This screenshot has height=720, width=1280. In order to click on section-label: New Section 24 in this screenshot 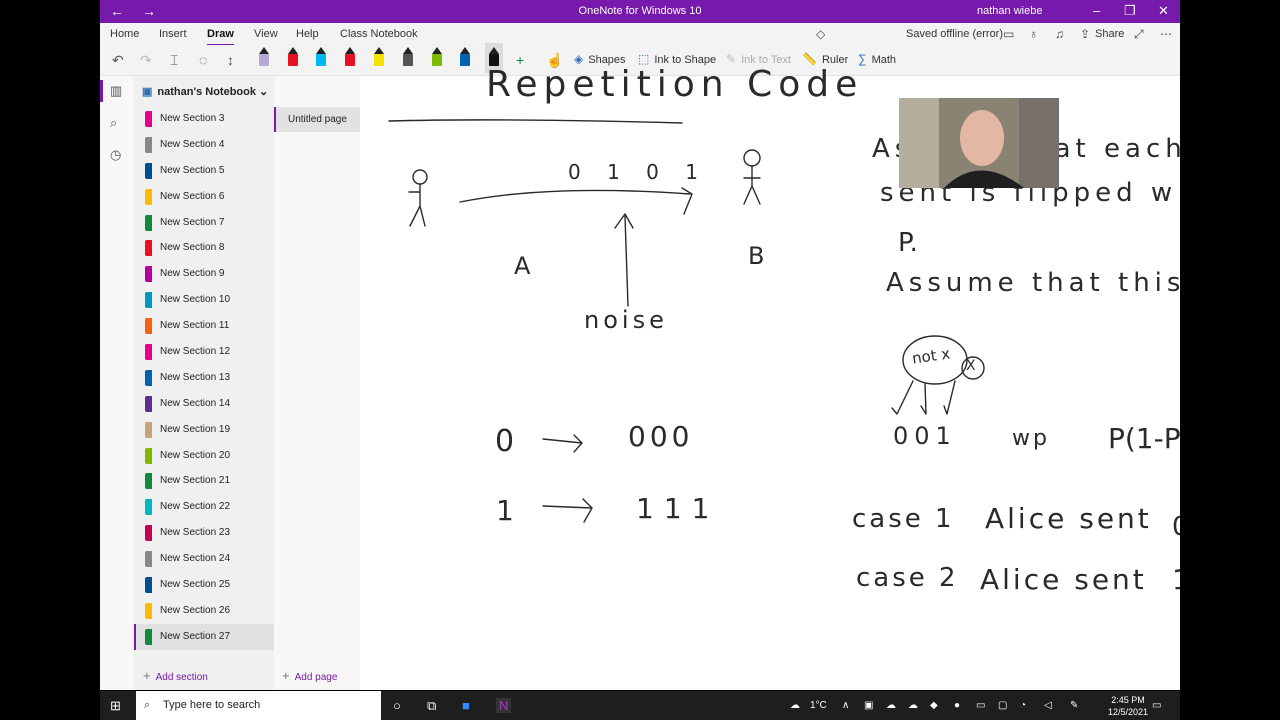, I will do `click(195, 559)`.